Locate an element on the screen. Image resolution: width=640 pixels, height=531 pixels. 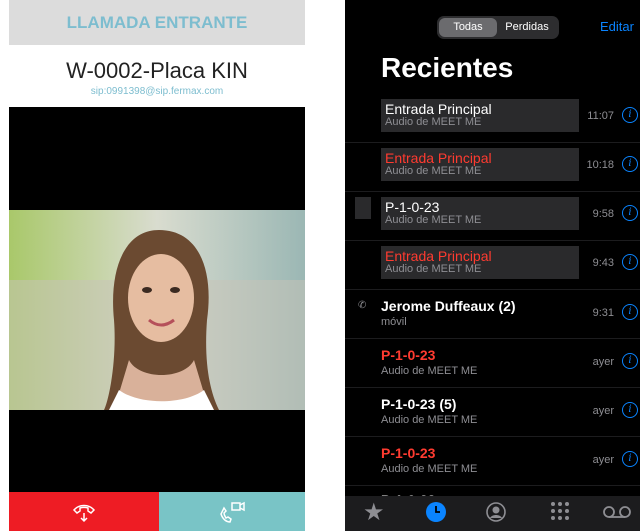
call-time: 9:43 is located at coordinates (603, 263).